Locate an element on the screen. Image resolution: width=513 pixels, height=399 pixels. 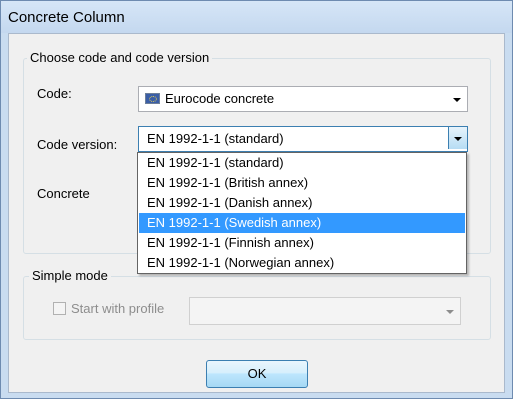
code-combobox-value: Eurocode concrete is located at coordinates (220, 98).